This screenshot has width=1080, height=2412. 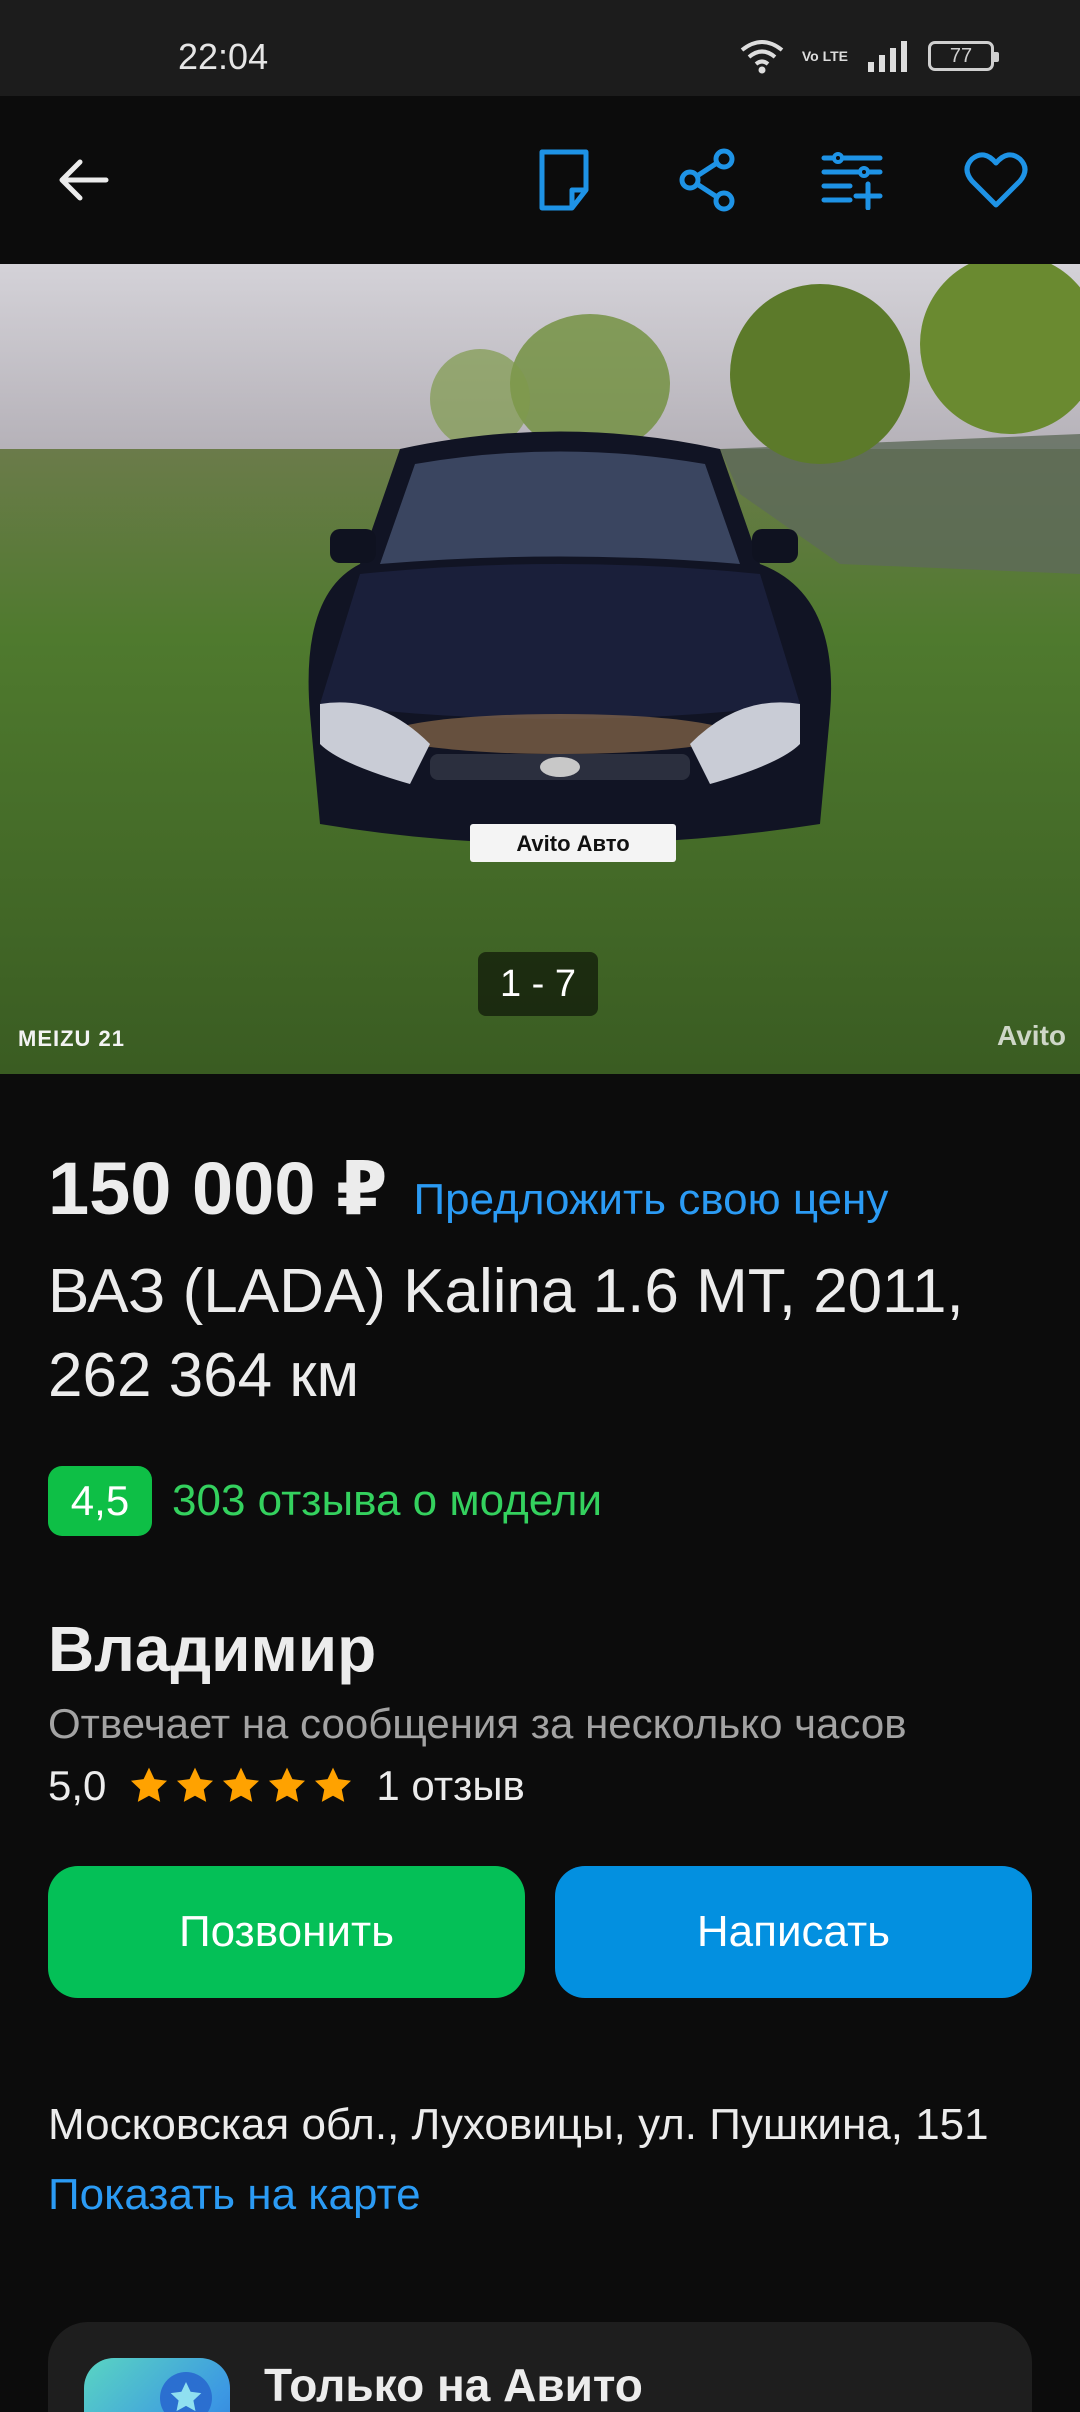 I want to click on model-rating-row: 4,5 303 отзыва о модели, so click(x=325, y=1501).